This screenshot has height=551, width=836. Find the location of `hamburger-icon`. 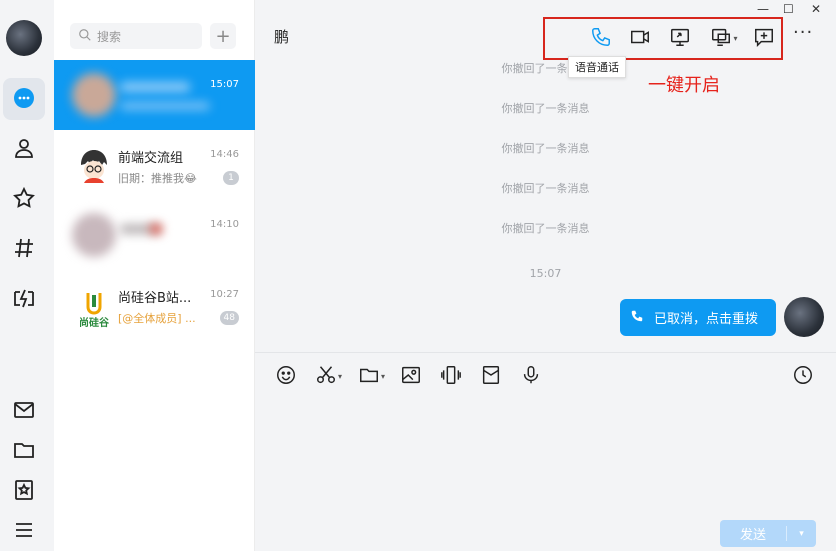

hamburger-icon is located at coordinates (24, 531).